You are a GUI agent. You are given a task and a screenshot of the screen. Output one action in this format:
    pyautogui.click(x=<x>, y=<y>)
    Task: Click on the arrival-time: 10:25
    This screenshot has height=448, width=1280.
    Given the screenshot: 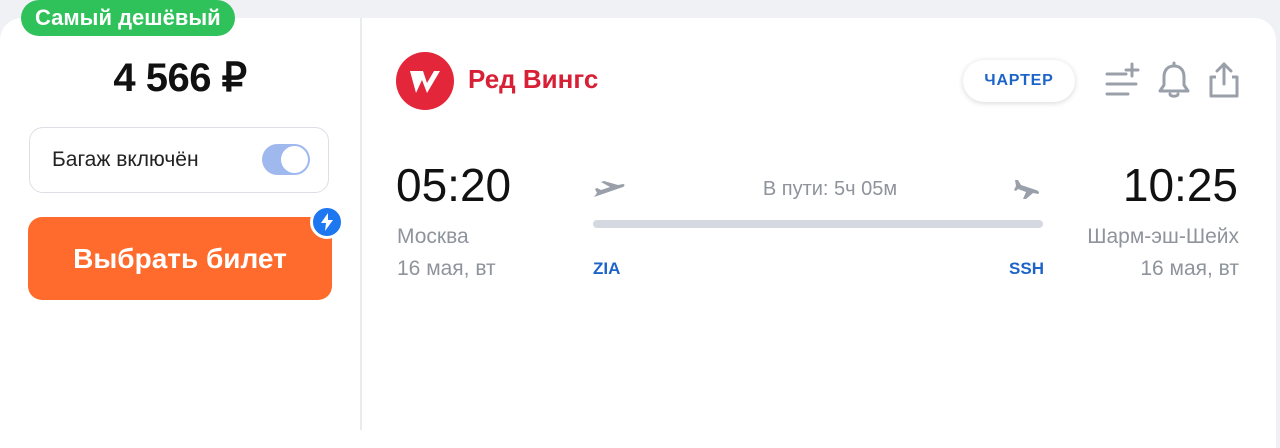 What is the action you would take?
    pyautogui.click(x=1180, y=185)
    